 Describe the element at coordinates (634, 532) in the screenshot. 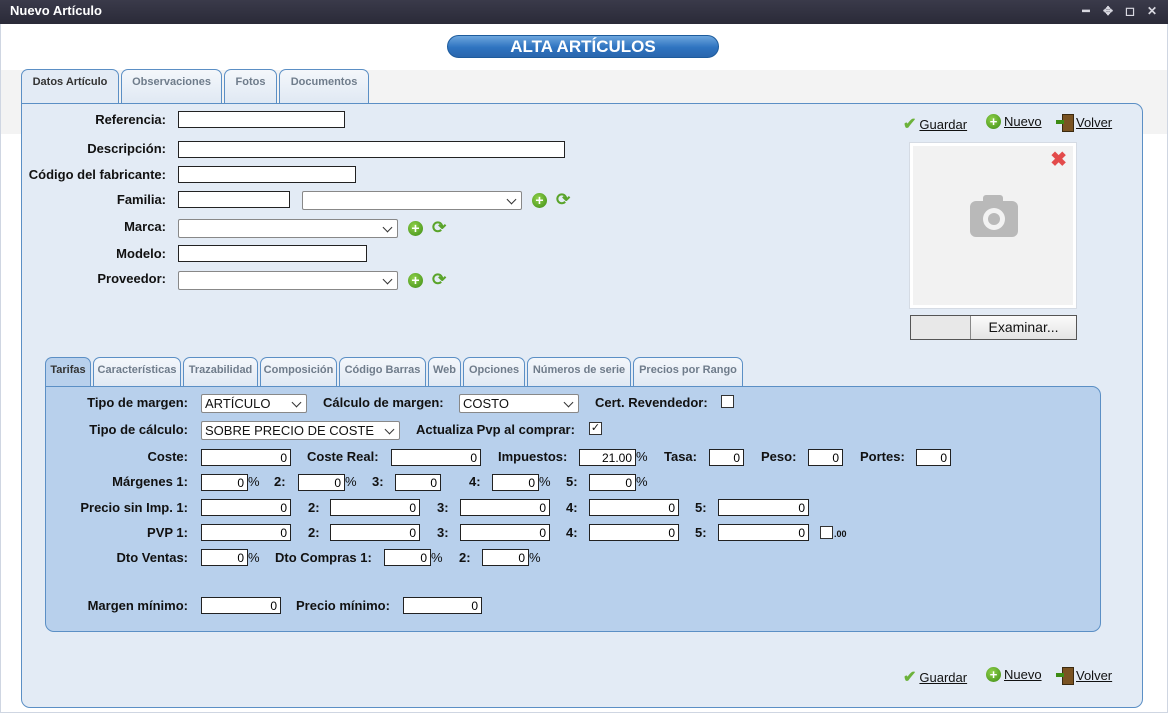

I see `pvp-4-input` at that location.